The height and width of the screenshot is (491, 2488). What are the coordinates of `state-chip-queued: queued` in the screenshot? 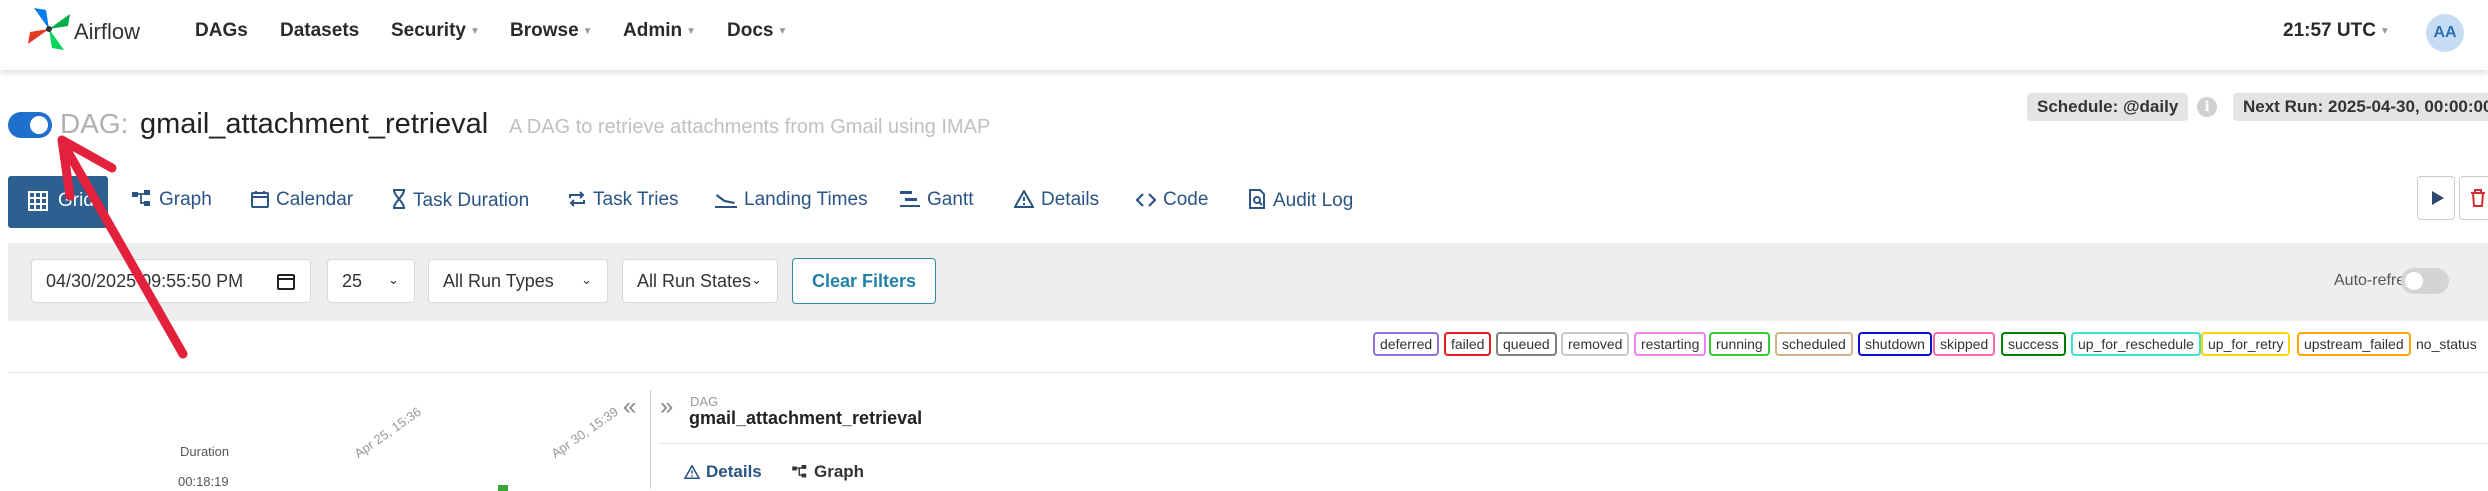 It's located at (1526, 344).